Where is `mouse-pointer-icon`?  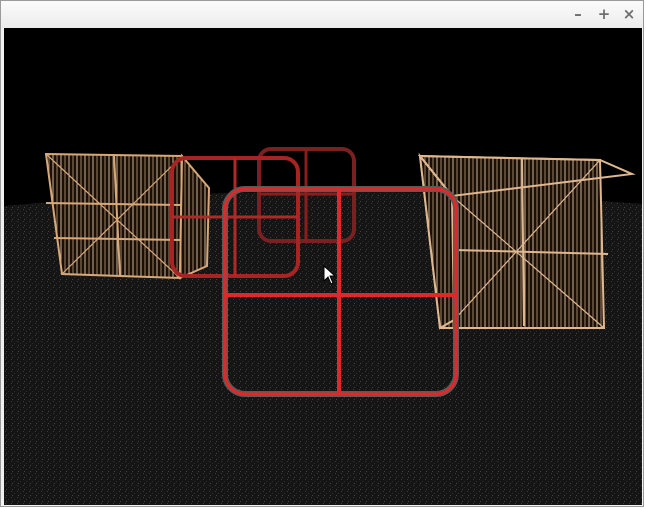 mouse-pointer-icon is located at coordinates (330, 275).